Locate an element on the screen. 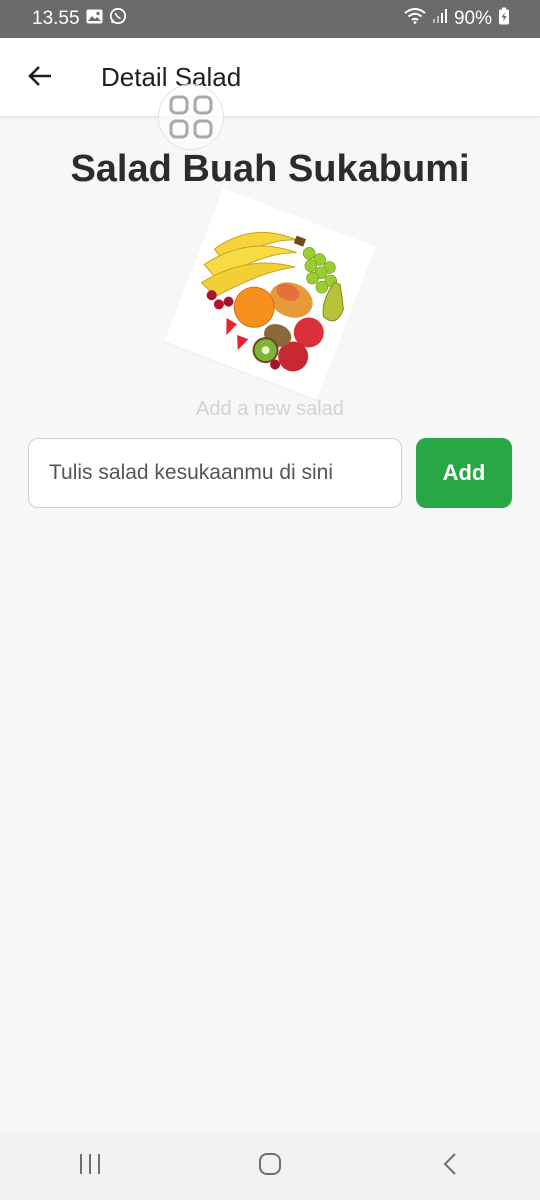  back-icon is located at coordinates (450, 1166).